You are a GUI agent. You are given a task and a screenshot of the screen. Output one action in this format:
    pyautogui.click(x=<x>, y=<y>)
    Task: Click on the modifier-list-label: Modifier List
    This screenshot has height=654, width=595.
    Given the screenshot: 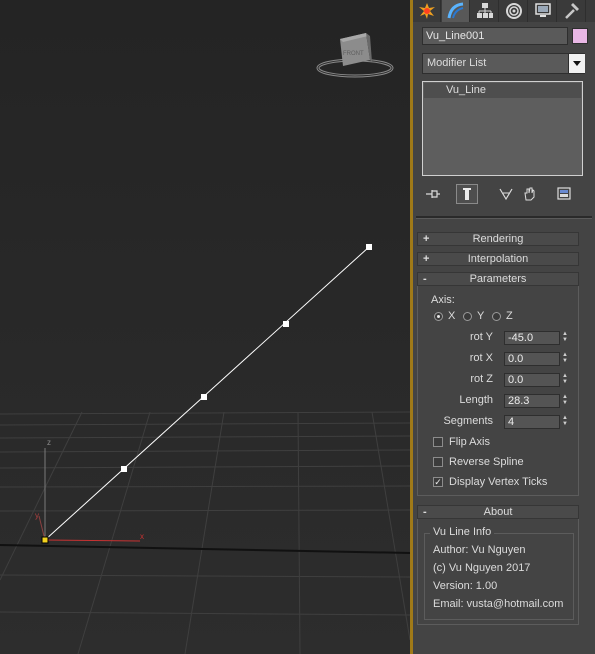 What is the action you would take?
    pyautogui.click(x=457, y=63)
    